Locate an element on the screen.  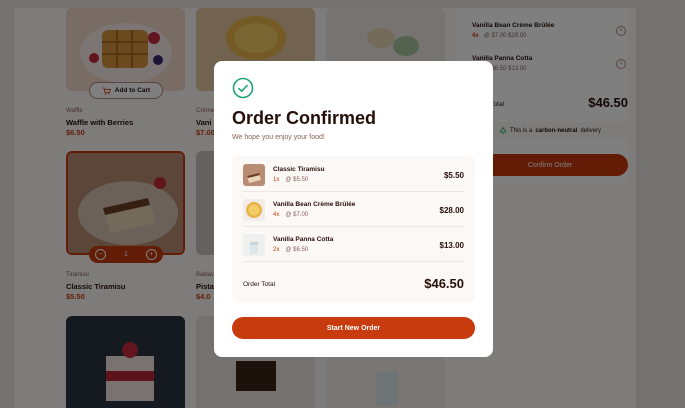
order-total-label: Order Total is located at coordinates (259, 284).